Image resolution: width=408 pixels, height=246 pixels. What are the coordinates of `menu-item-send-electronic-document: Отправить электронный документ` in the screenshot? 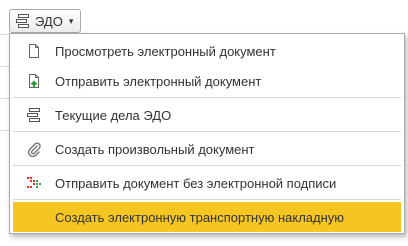 It's located at (207, 81).